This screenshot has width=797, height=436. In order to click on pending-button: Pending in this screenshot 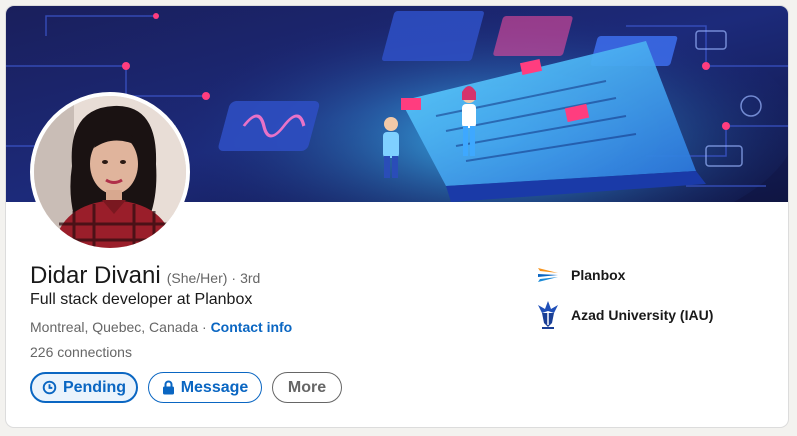, I will do `click(84, 387)`.